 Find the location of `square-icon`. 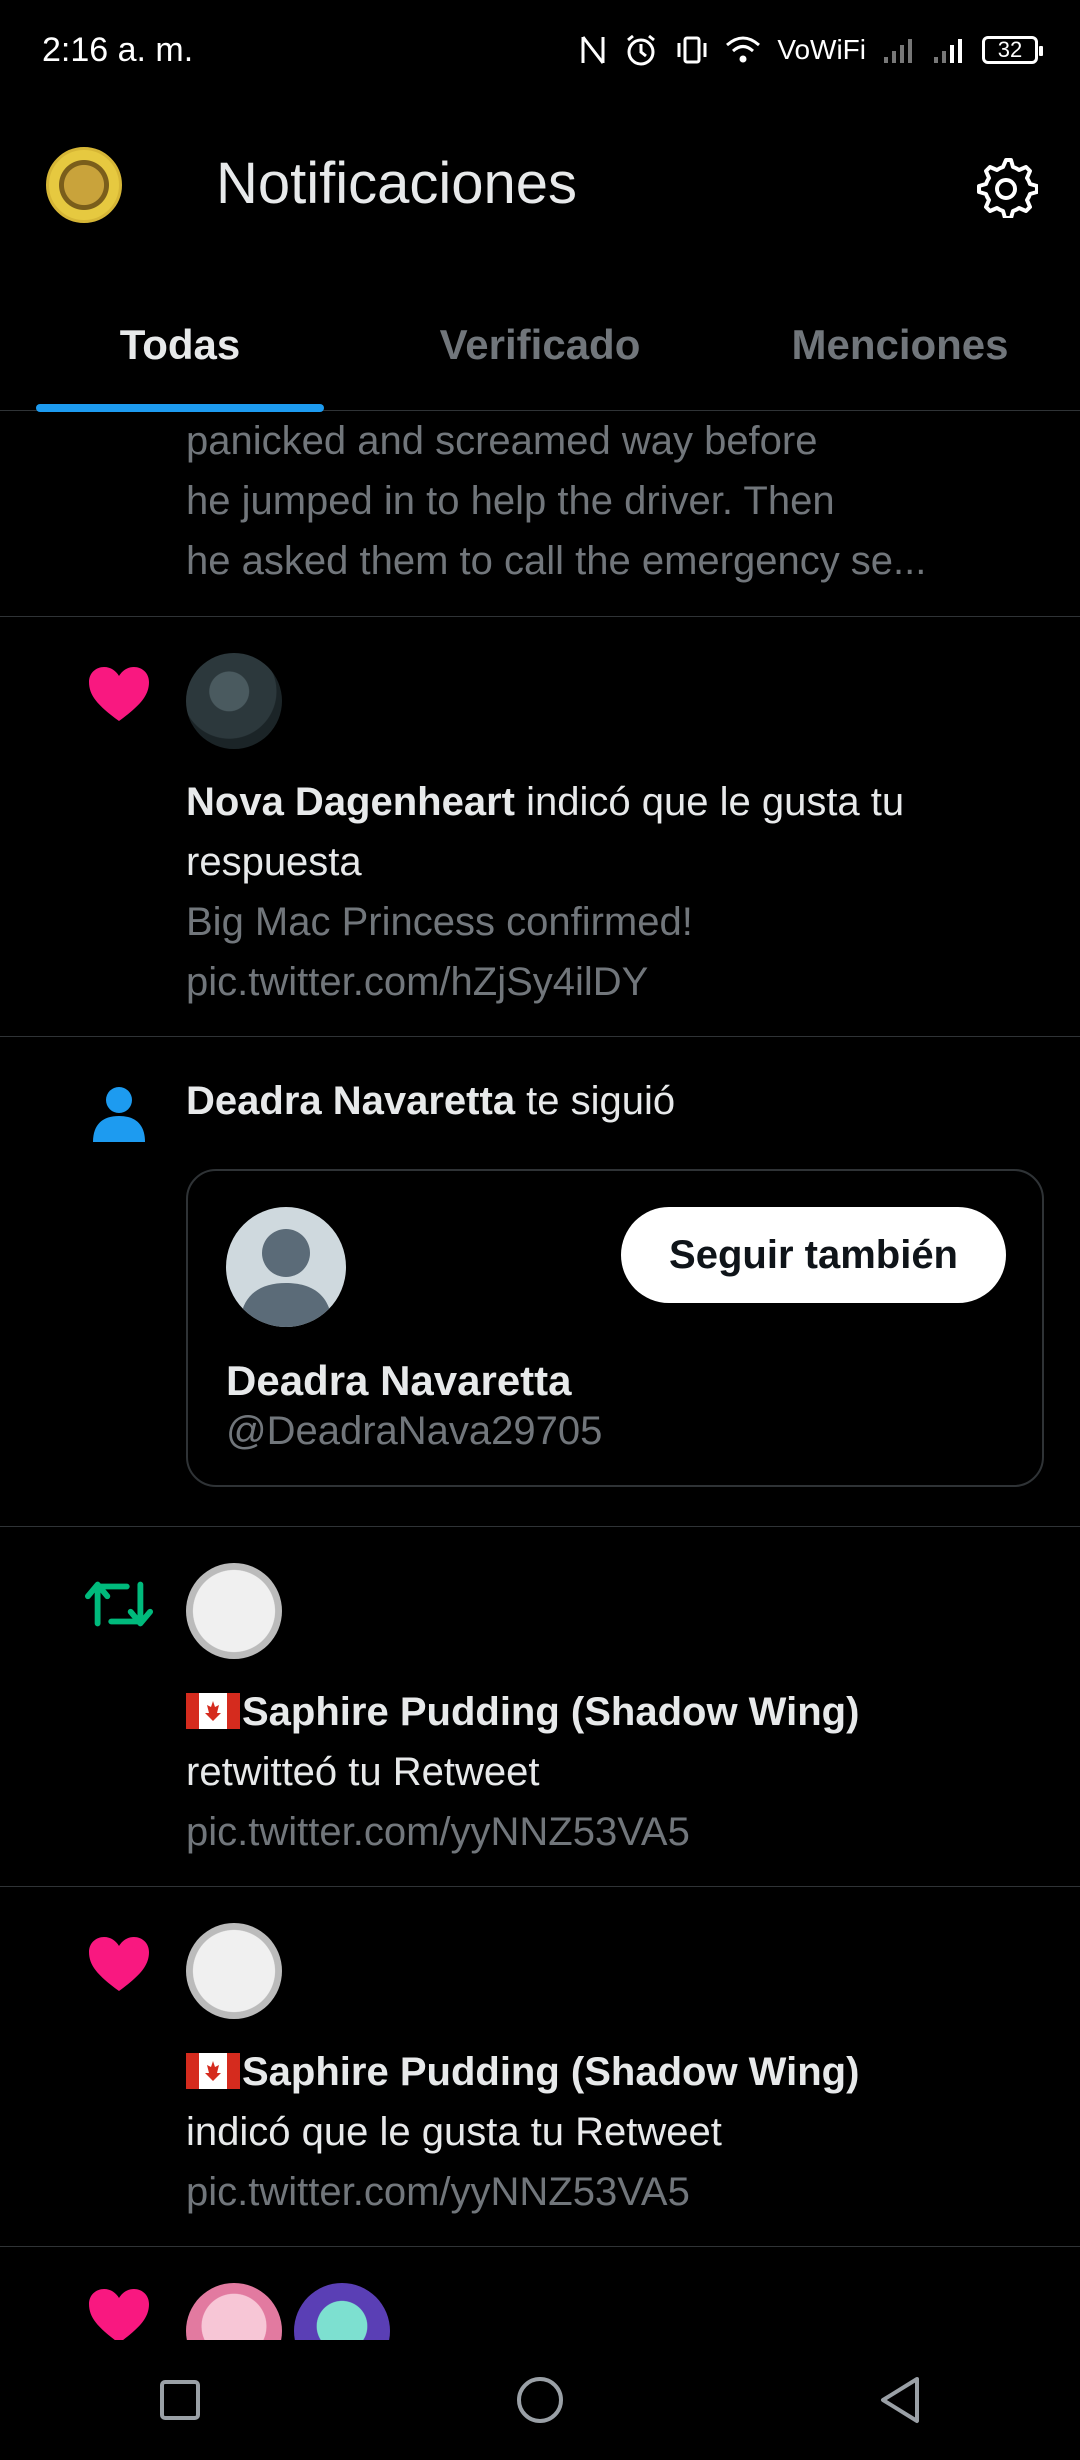

square-icon is located at coordinates (180, 2400).